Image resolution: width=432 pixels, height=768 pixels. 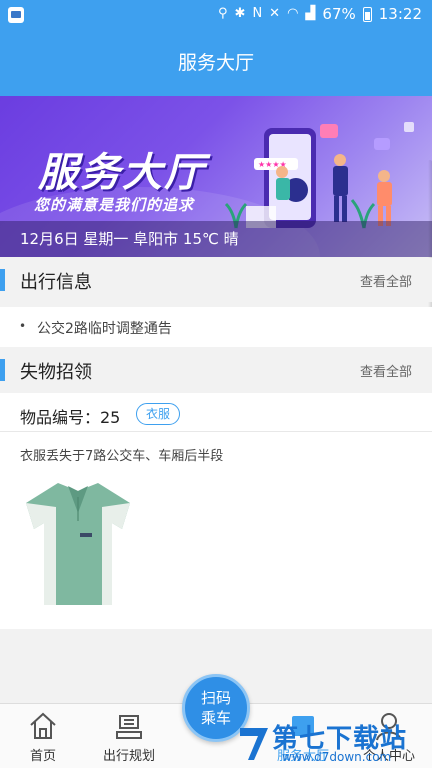 What do you see at coordinates (386, 370) in the screenshot?
I see `lost-found-view-all-link: 查看全部` at bounding box center [386, 370].